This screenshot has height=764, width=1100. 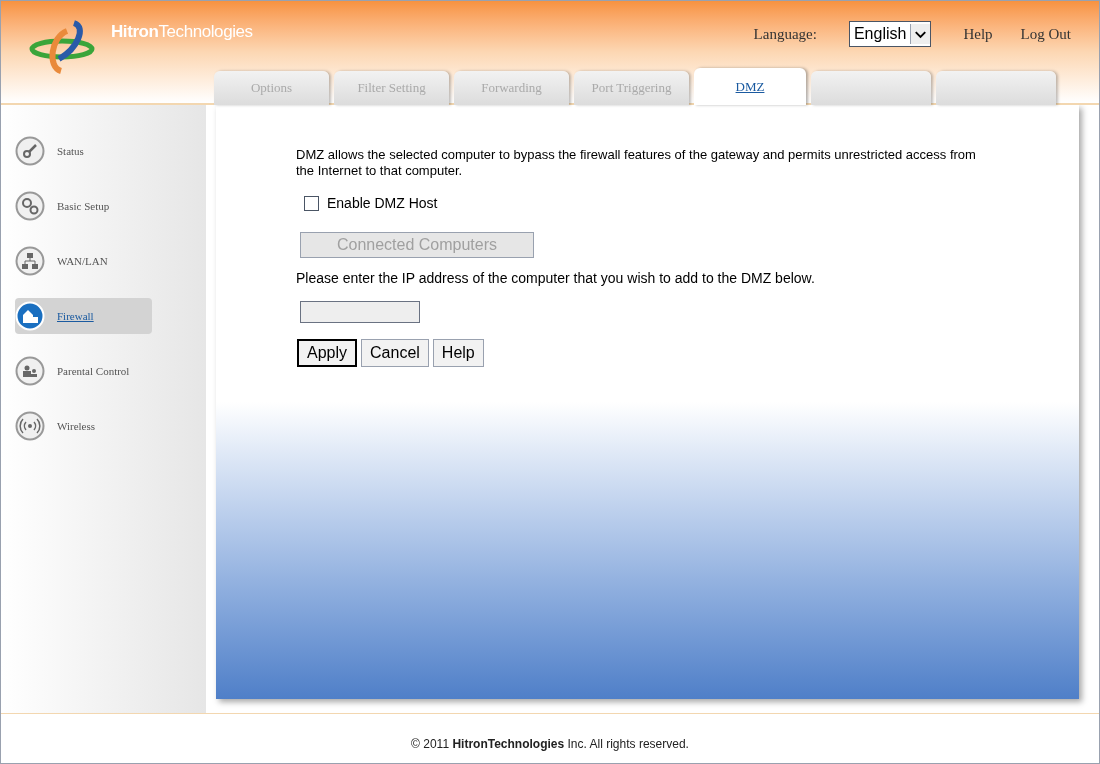 I want to click on form-button: Apply, so click(x=327, y=353).